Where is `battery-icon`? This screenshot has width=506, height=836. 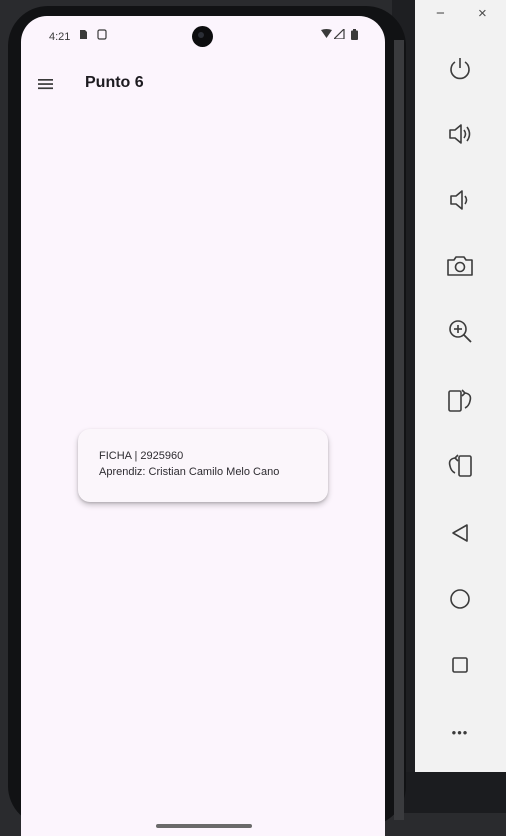 battery-icon is located at coordinates (354, 34).